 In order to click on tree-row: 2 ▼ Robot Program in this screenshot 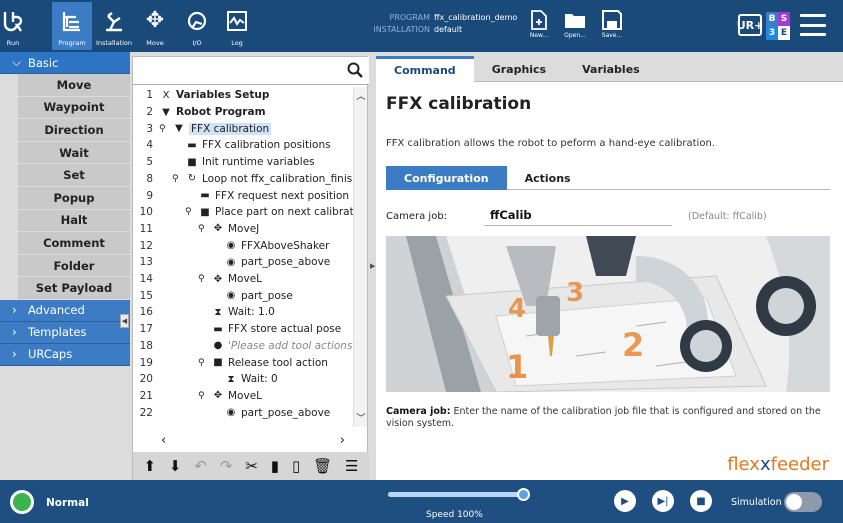, I will do `click(243, 112)`.